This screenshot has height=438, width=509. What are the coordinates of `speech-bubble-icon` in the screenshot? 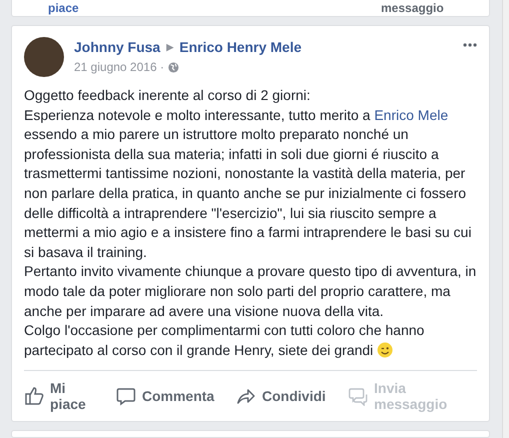 It's located at (126, 396).